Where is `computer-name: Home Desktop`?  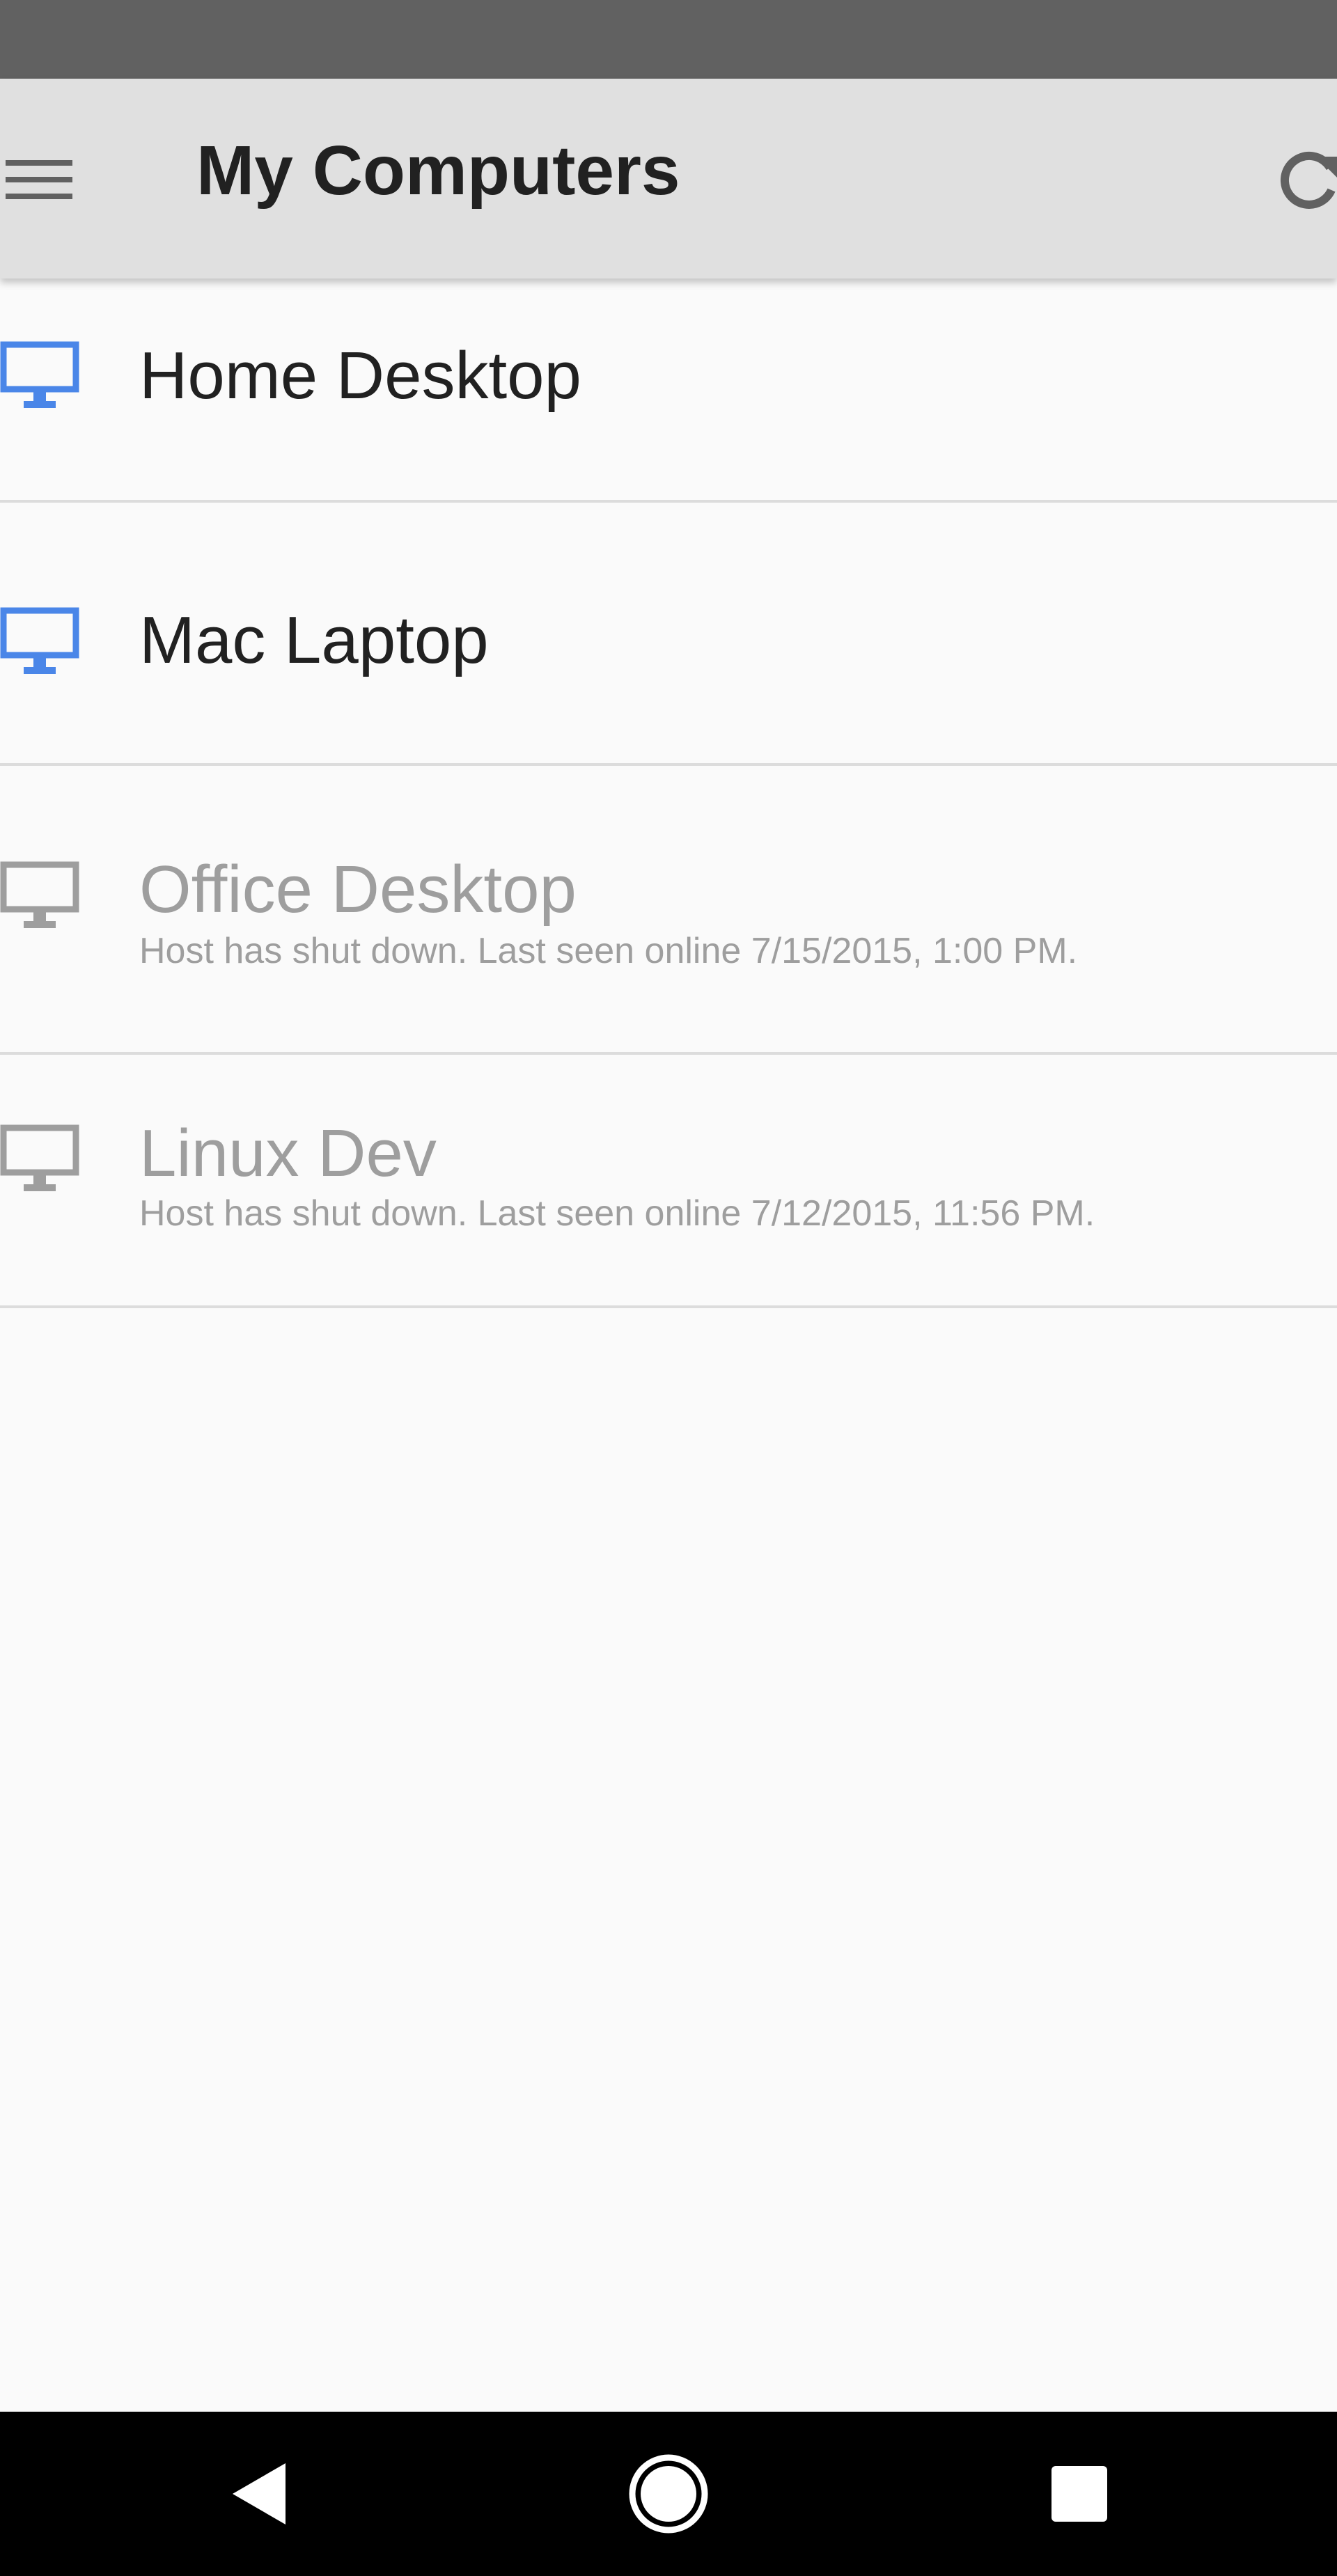 computer-name: Home Desktop is located at coordinates (360, 375).